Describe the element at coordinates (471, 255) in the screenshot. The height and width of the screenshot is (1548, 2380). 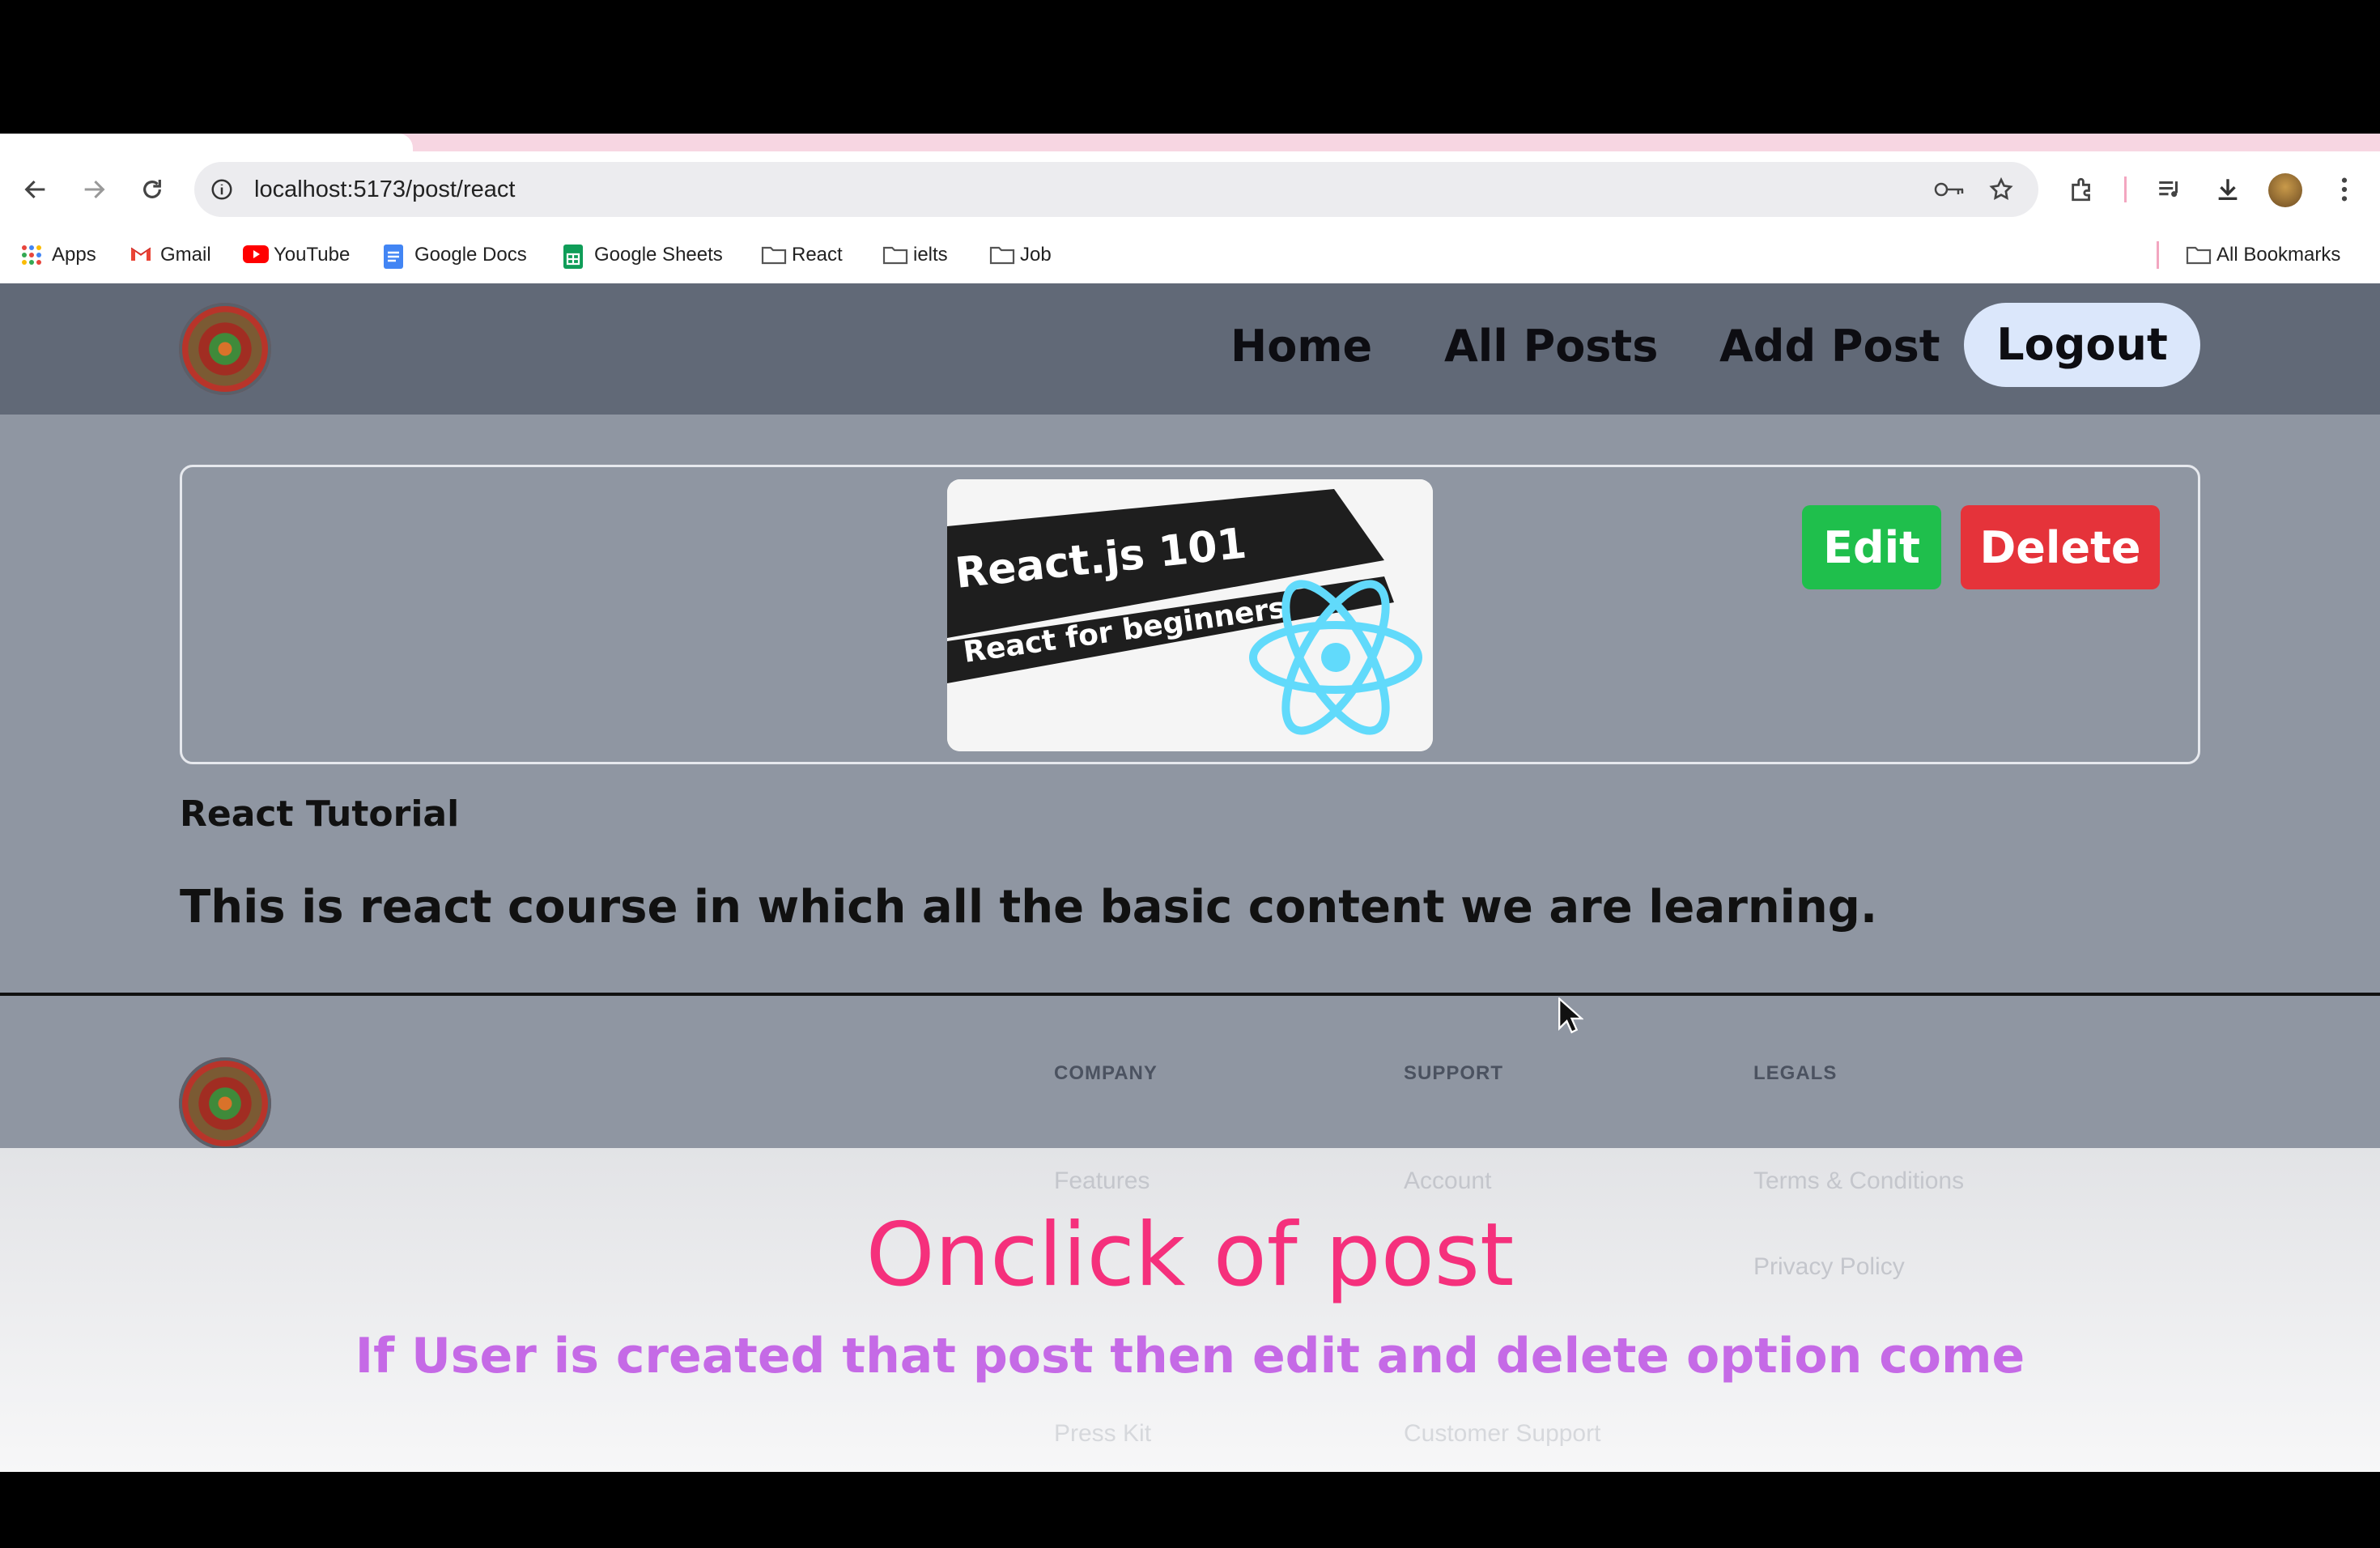
I see `bookmark-label: Google Docs` at that location.